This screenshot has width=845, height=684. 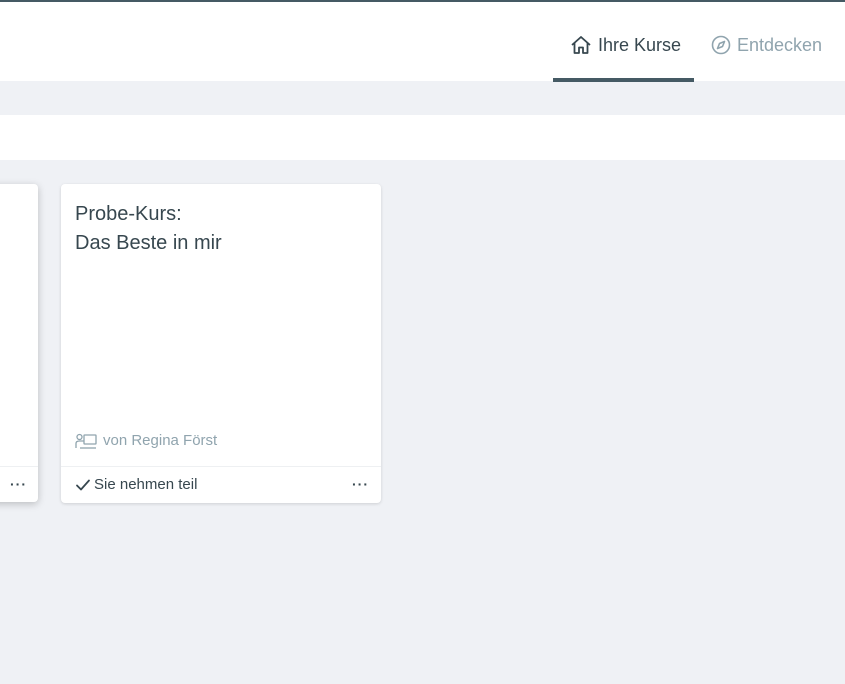 I want to click on course-card-partial: ···, so click(x=19, y=343).